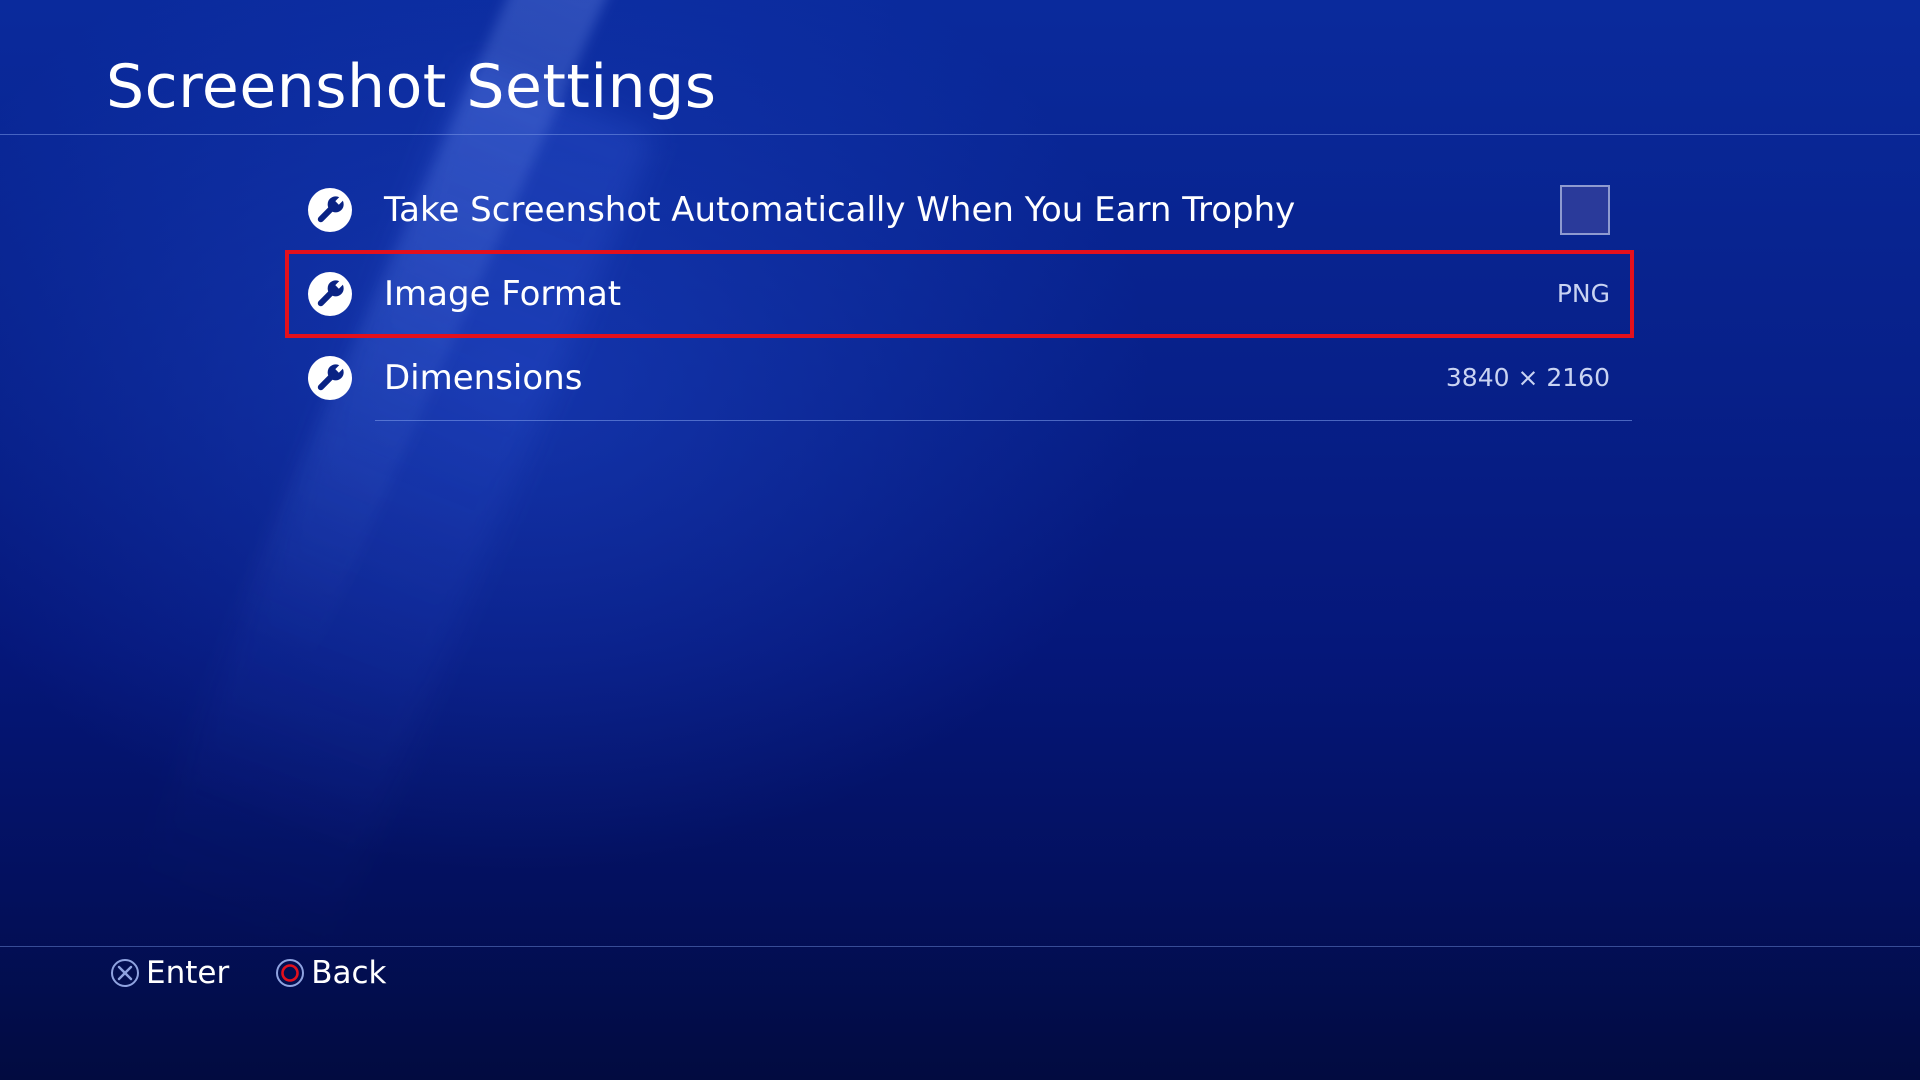  What do you see at coordinates (1585, 210) in the screenshot?
I see `auto-screenshot-checkbox` at bounding box center [1585, 210].